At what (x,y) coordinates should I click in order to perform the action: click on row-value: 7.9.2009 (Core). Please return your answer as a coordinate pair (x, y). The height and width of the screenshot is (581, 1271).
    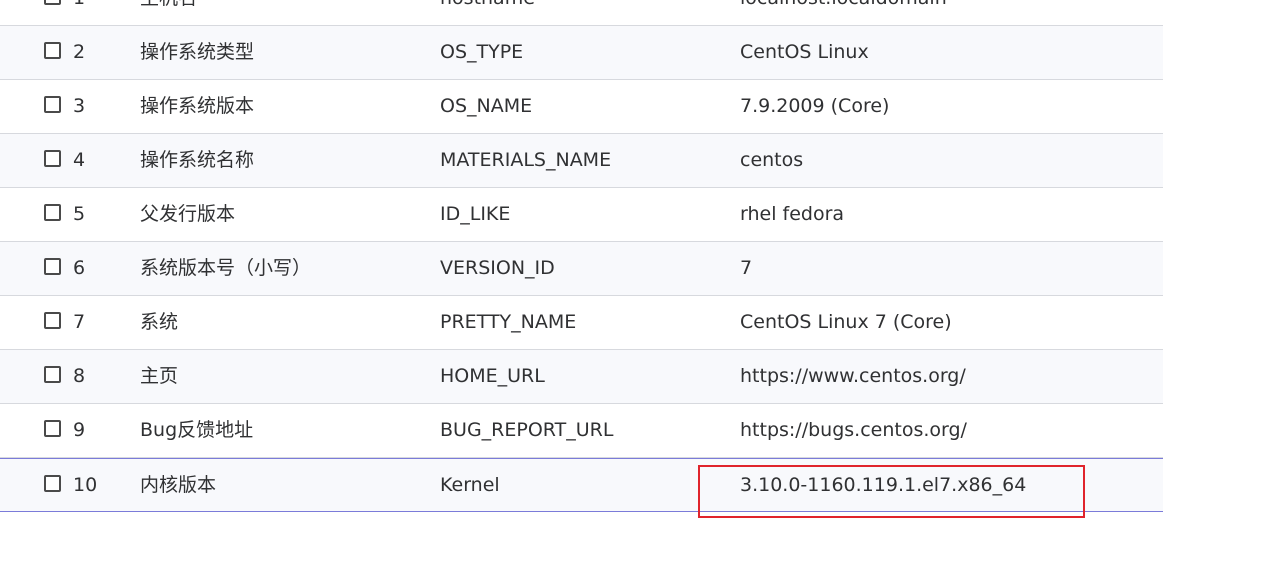
    Looking at the image, I should click on (815, 106).